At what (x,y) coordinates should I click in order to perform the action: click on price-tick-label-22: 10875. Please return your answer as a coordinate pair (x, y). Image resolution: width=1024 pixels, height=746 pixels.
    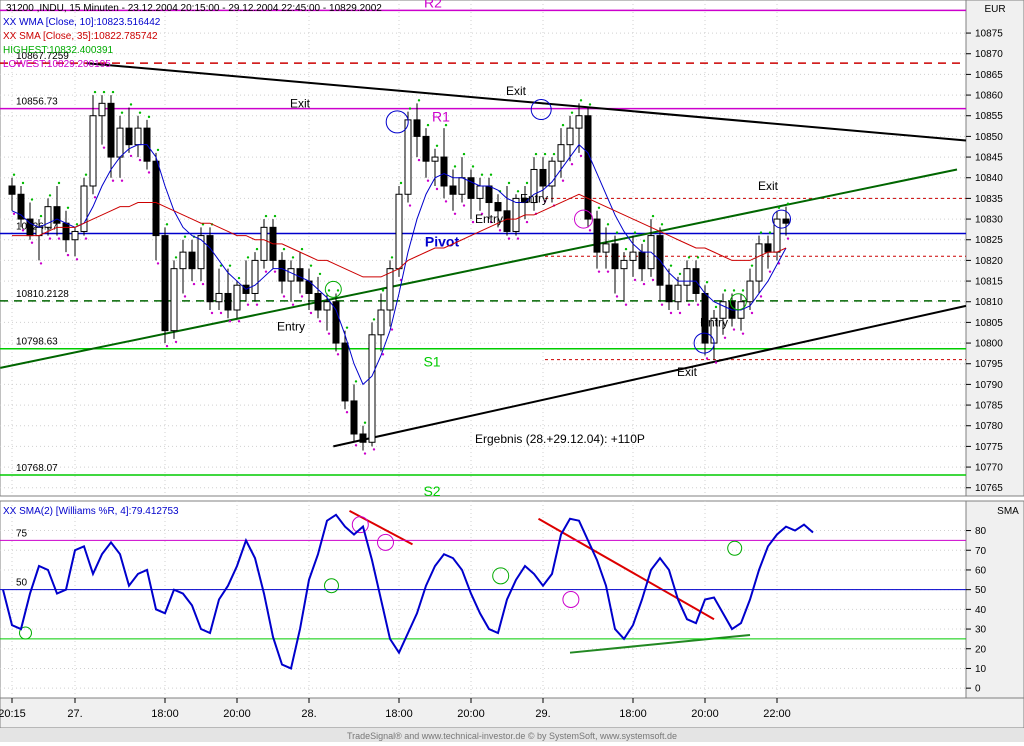
    Looking at the image, I should click on (989, 34).